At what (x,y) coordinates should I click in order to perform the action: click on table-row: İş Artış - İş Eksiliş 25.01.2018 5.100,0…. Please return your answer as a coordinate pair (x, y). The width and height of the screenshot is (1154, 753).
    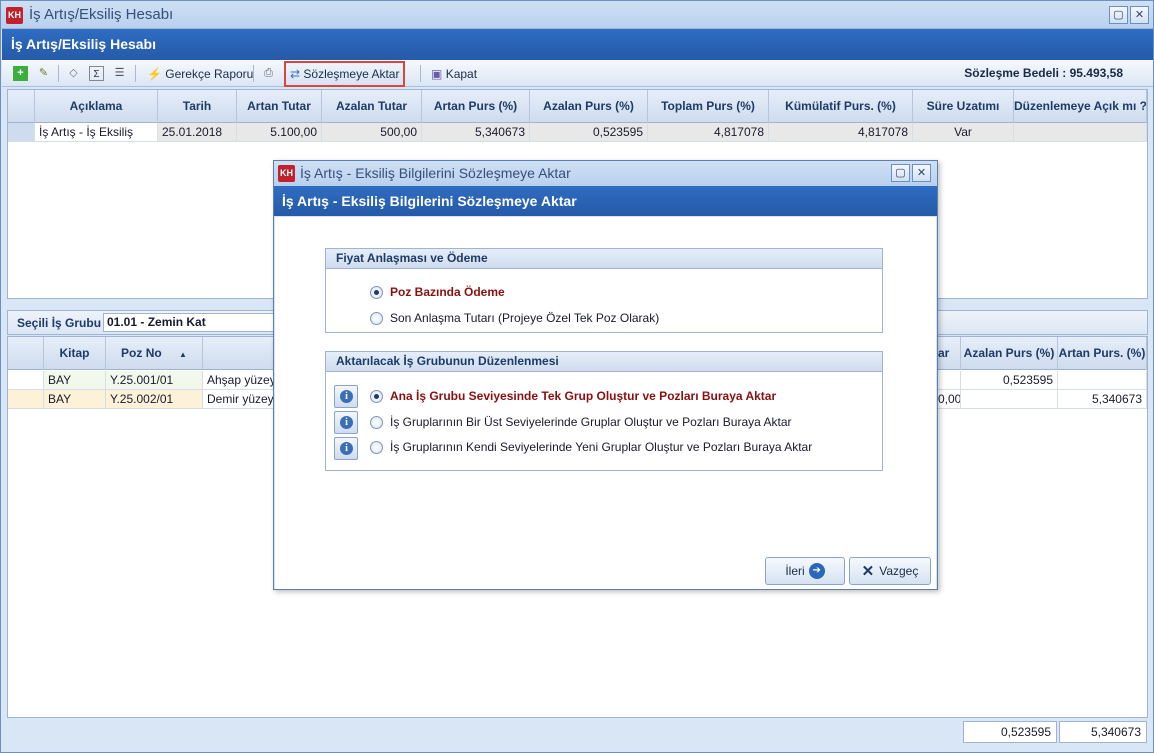
    Looking at the image, I should click on (577, 132).